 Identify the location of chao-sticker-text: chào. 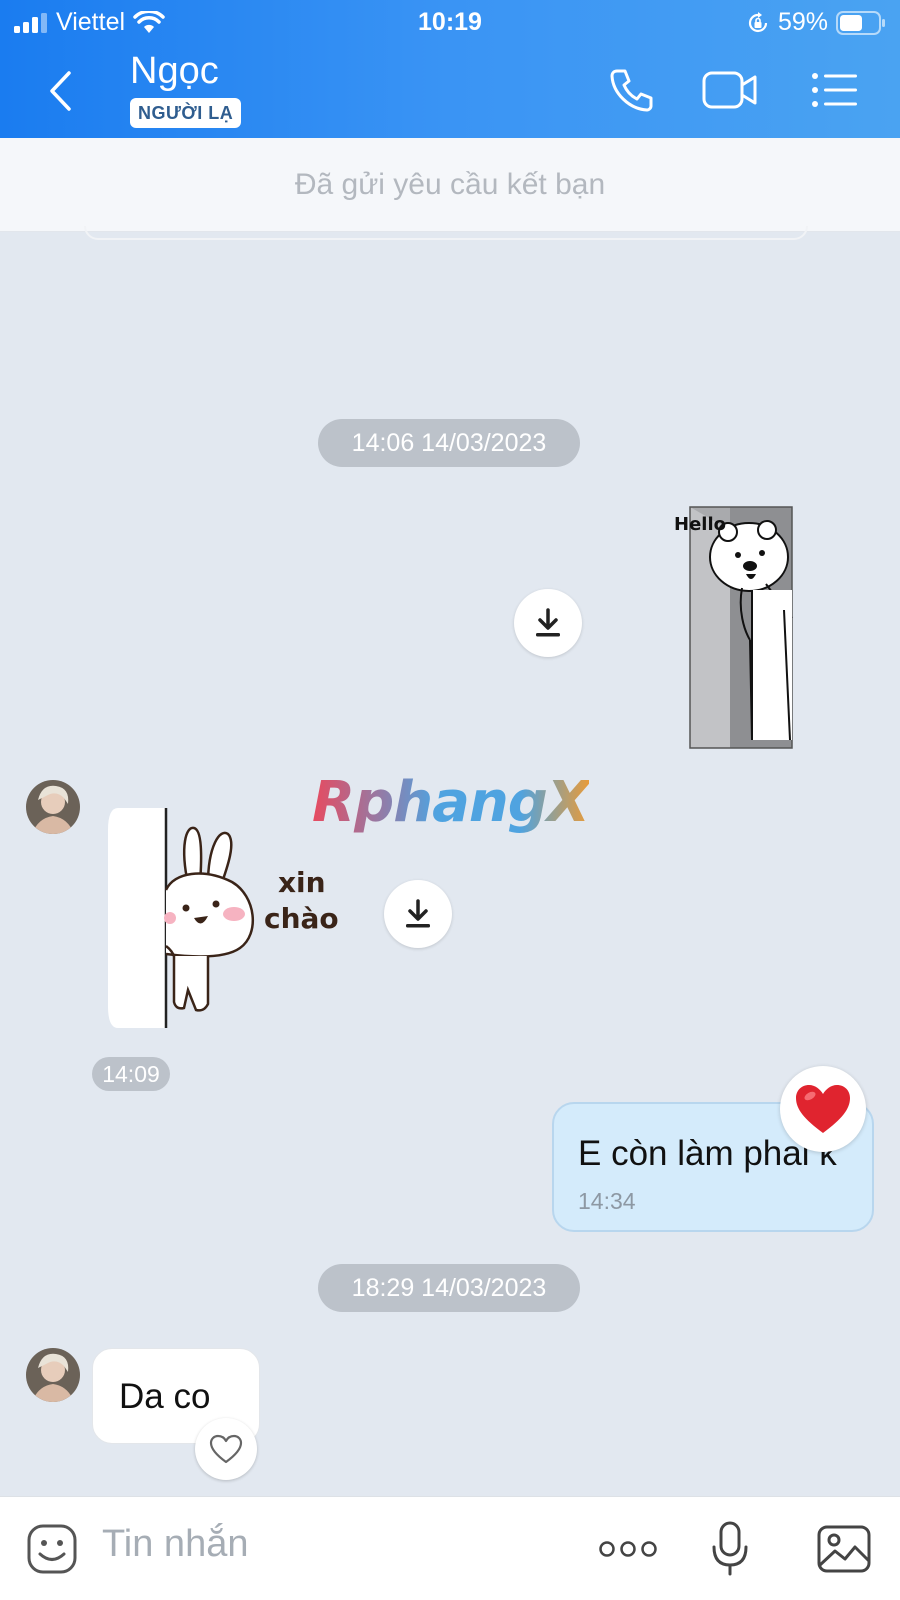
(301, 918).